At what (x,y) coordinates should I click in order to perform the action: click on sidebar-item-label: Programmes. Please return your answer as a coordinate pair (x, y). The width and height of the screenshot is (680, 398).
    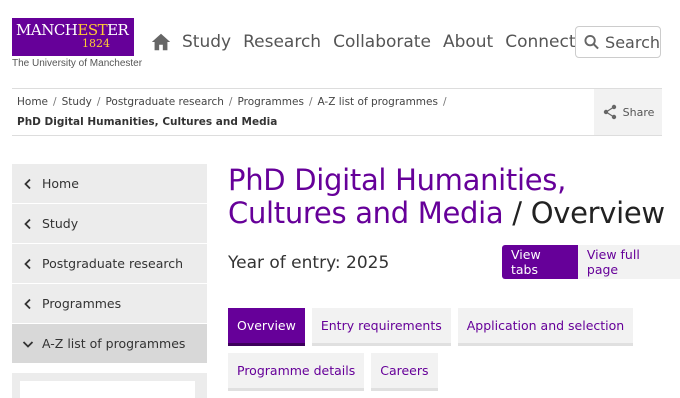
    Looking at the image, I should click on (82, 303).